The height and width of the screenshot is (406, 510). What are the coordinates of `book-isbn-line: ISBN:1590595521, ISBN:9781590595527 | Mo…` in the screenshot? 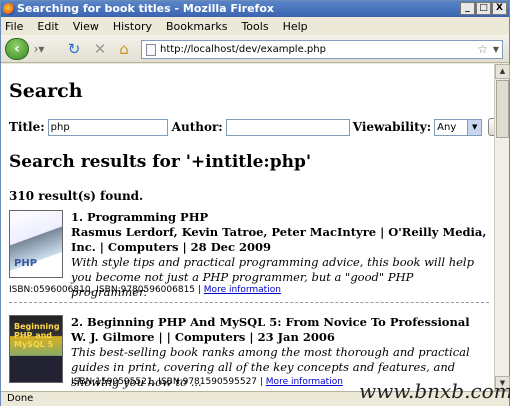 It's located at (207, 382).